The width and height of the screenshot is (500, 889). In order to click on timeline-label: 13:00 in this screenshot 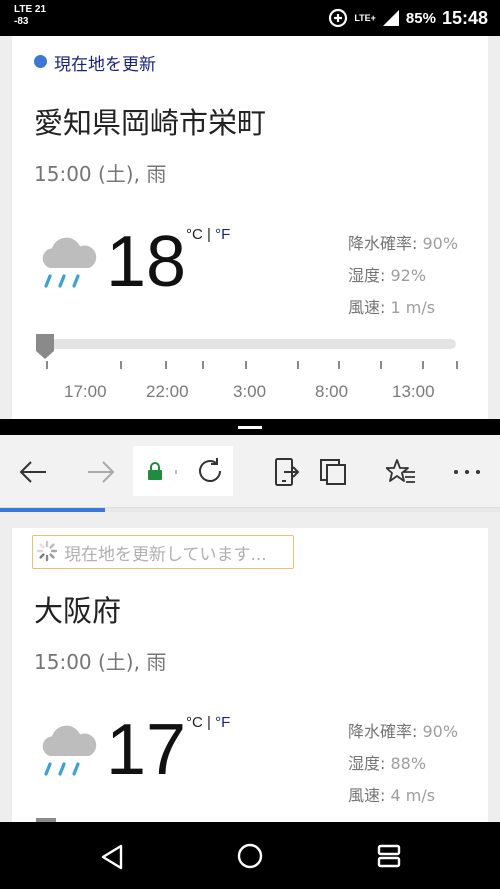, I will do `click(413, 391)`.